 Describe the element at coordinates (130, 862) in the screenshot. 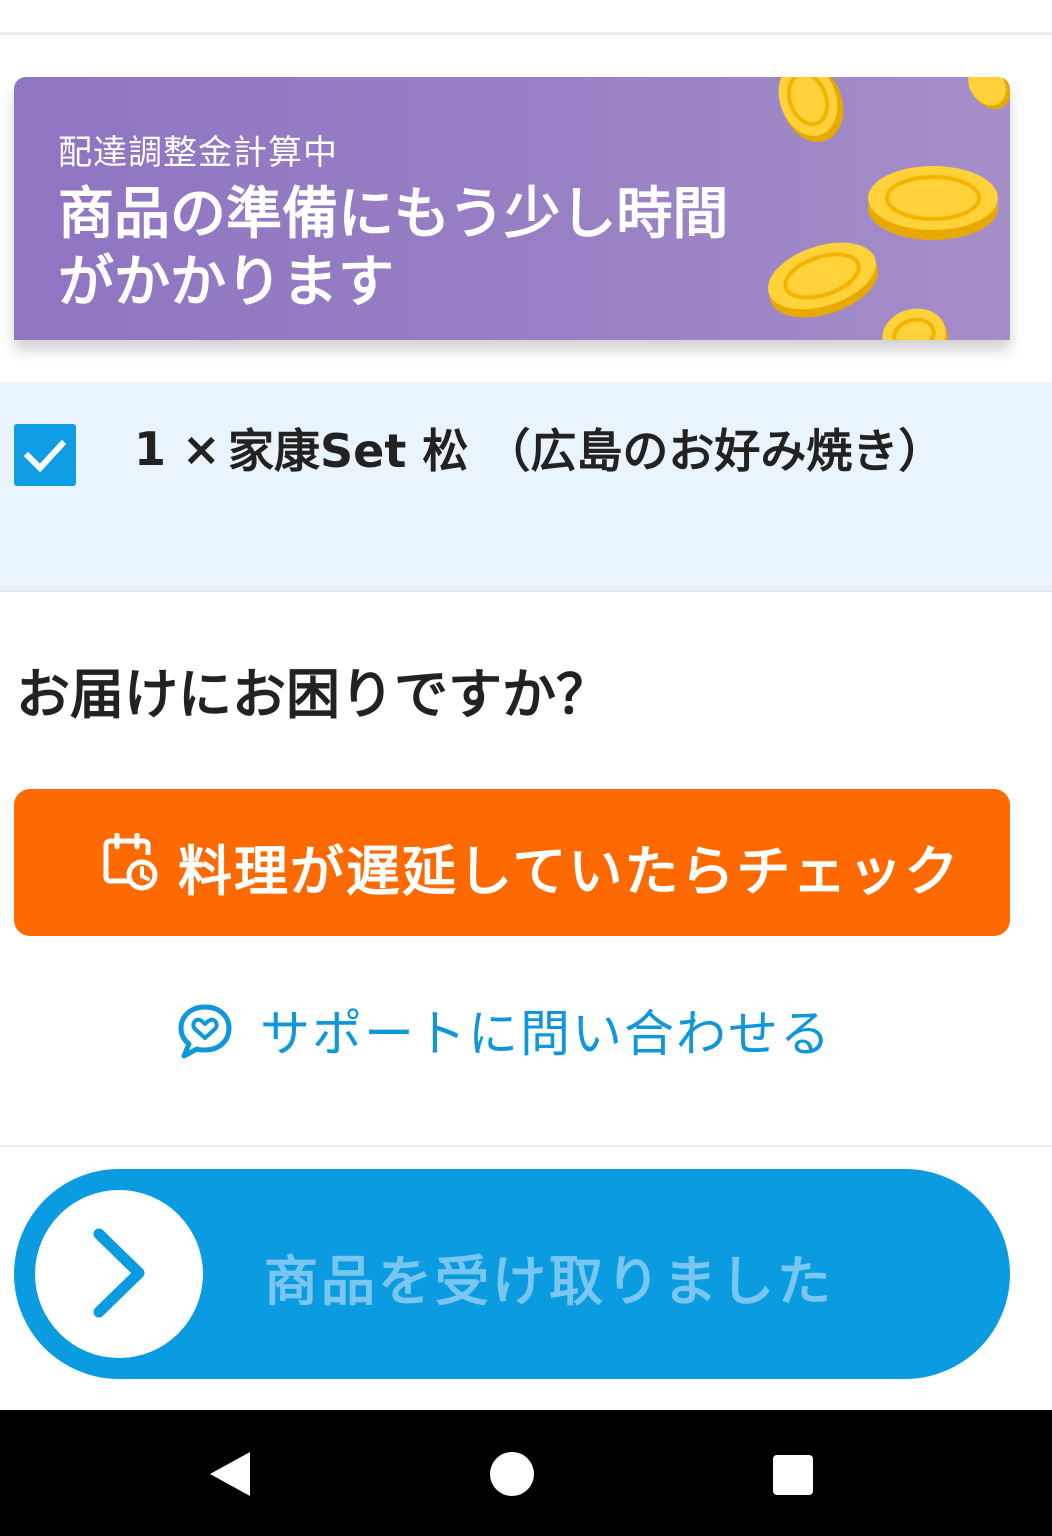

I see `calendar-clock-icon` at that location.